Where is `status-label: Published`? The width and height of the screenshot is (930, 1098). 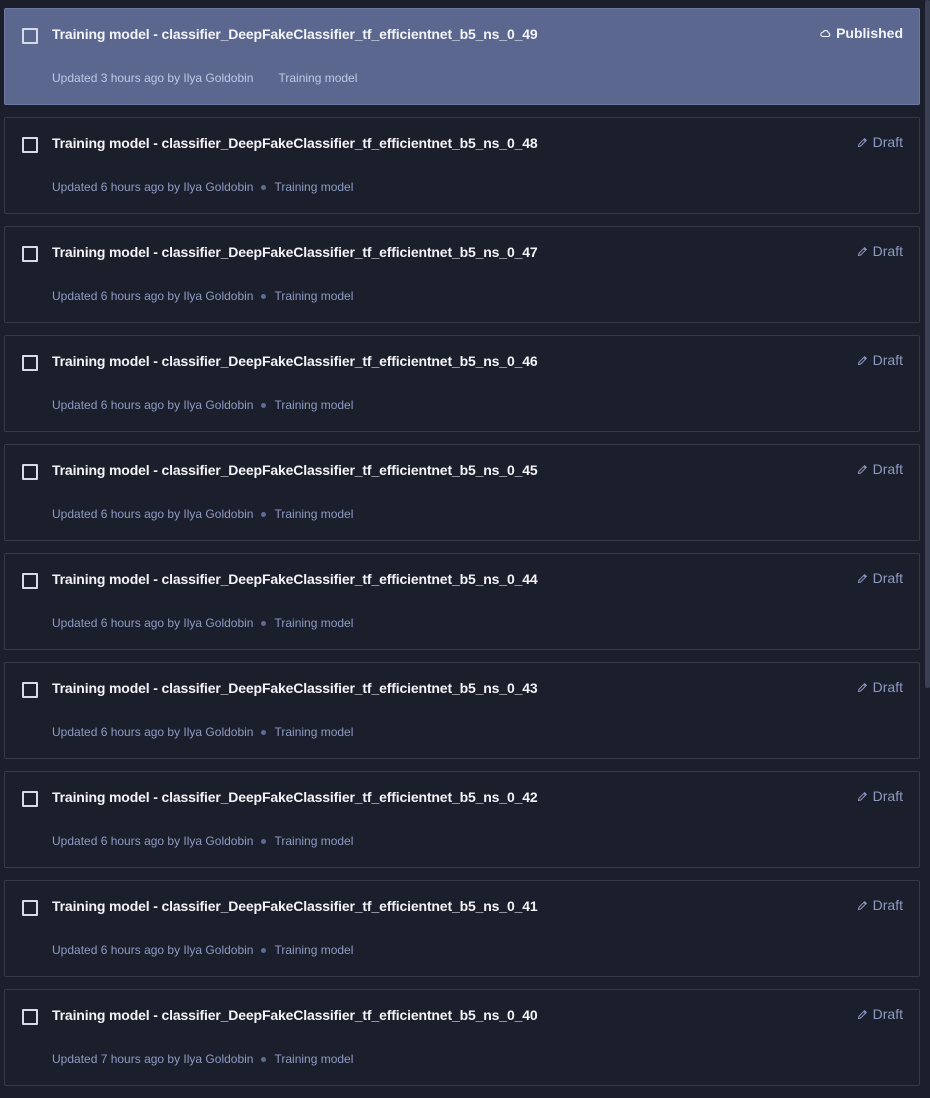 status-label: Published is located at coordinates (869, 33).